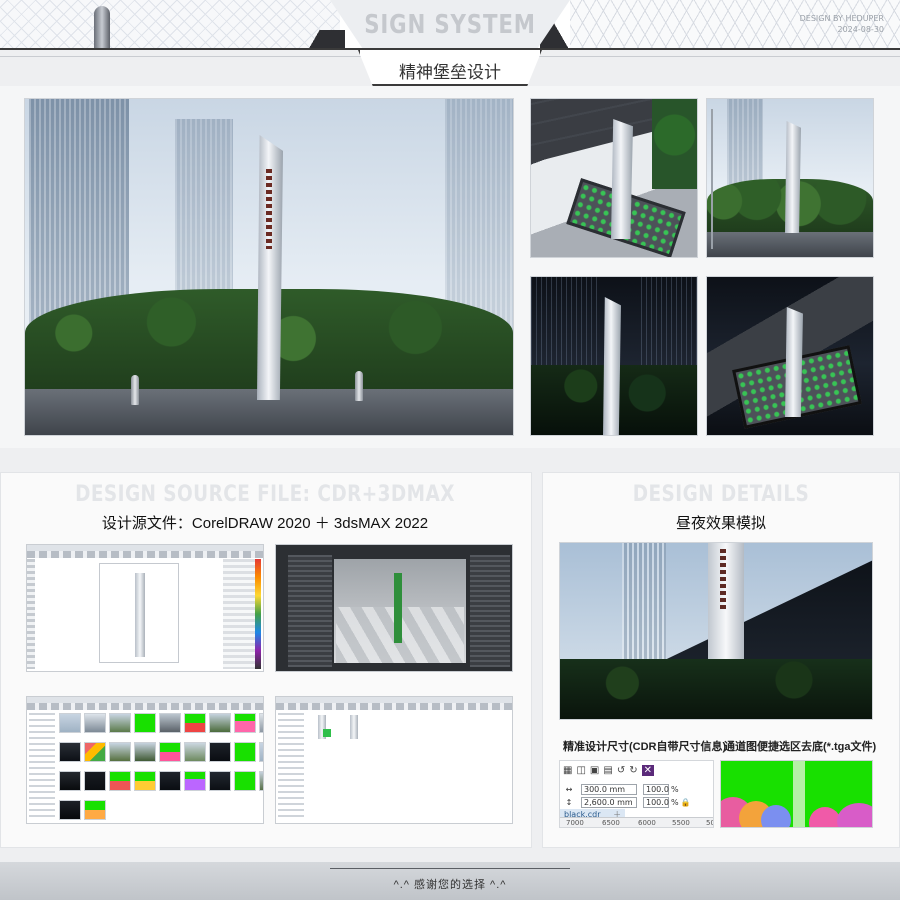  I want to click on render-person-right, so click(359, 386).